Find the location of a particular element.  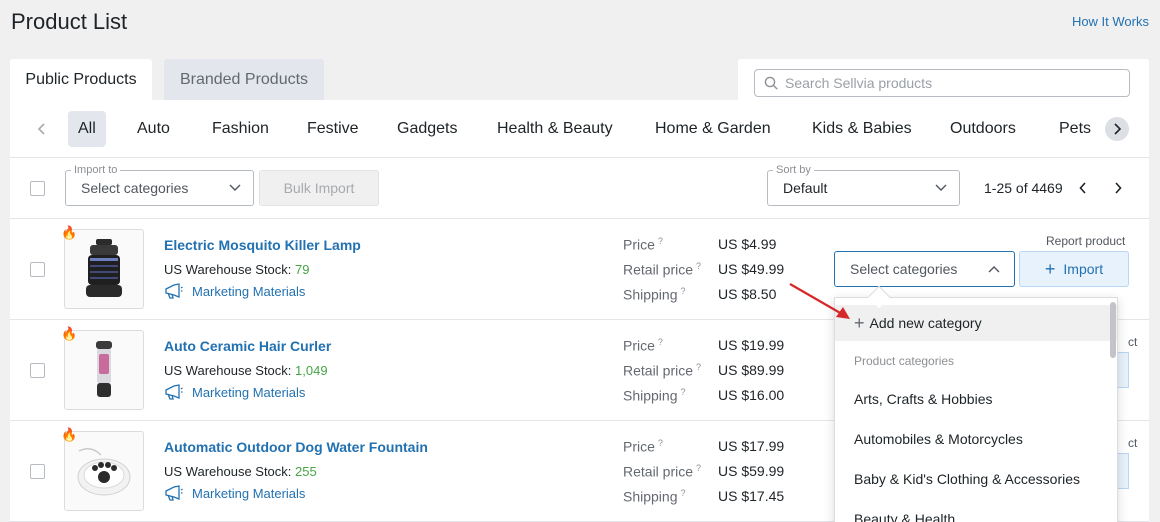

category-option: Beauty & Health is located at coordinates (904, 516).